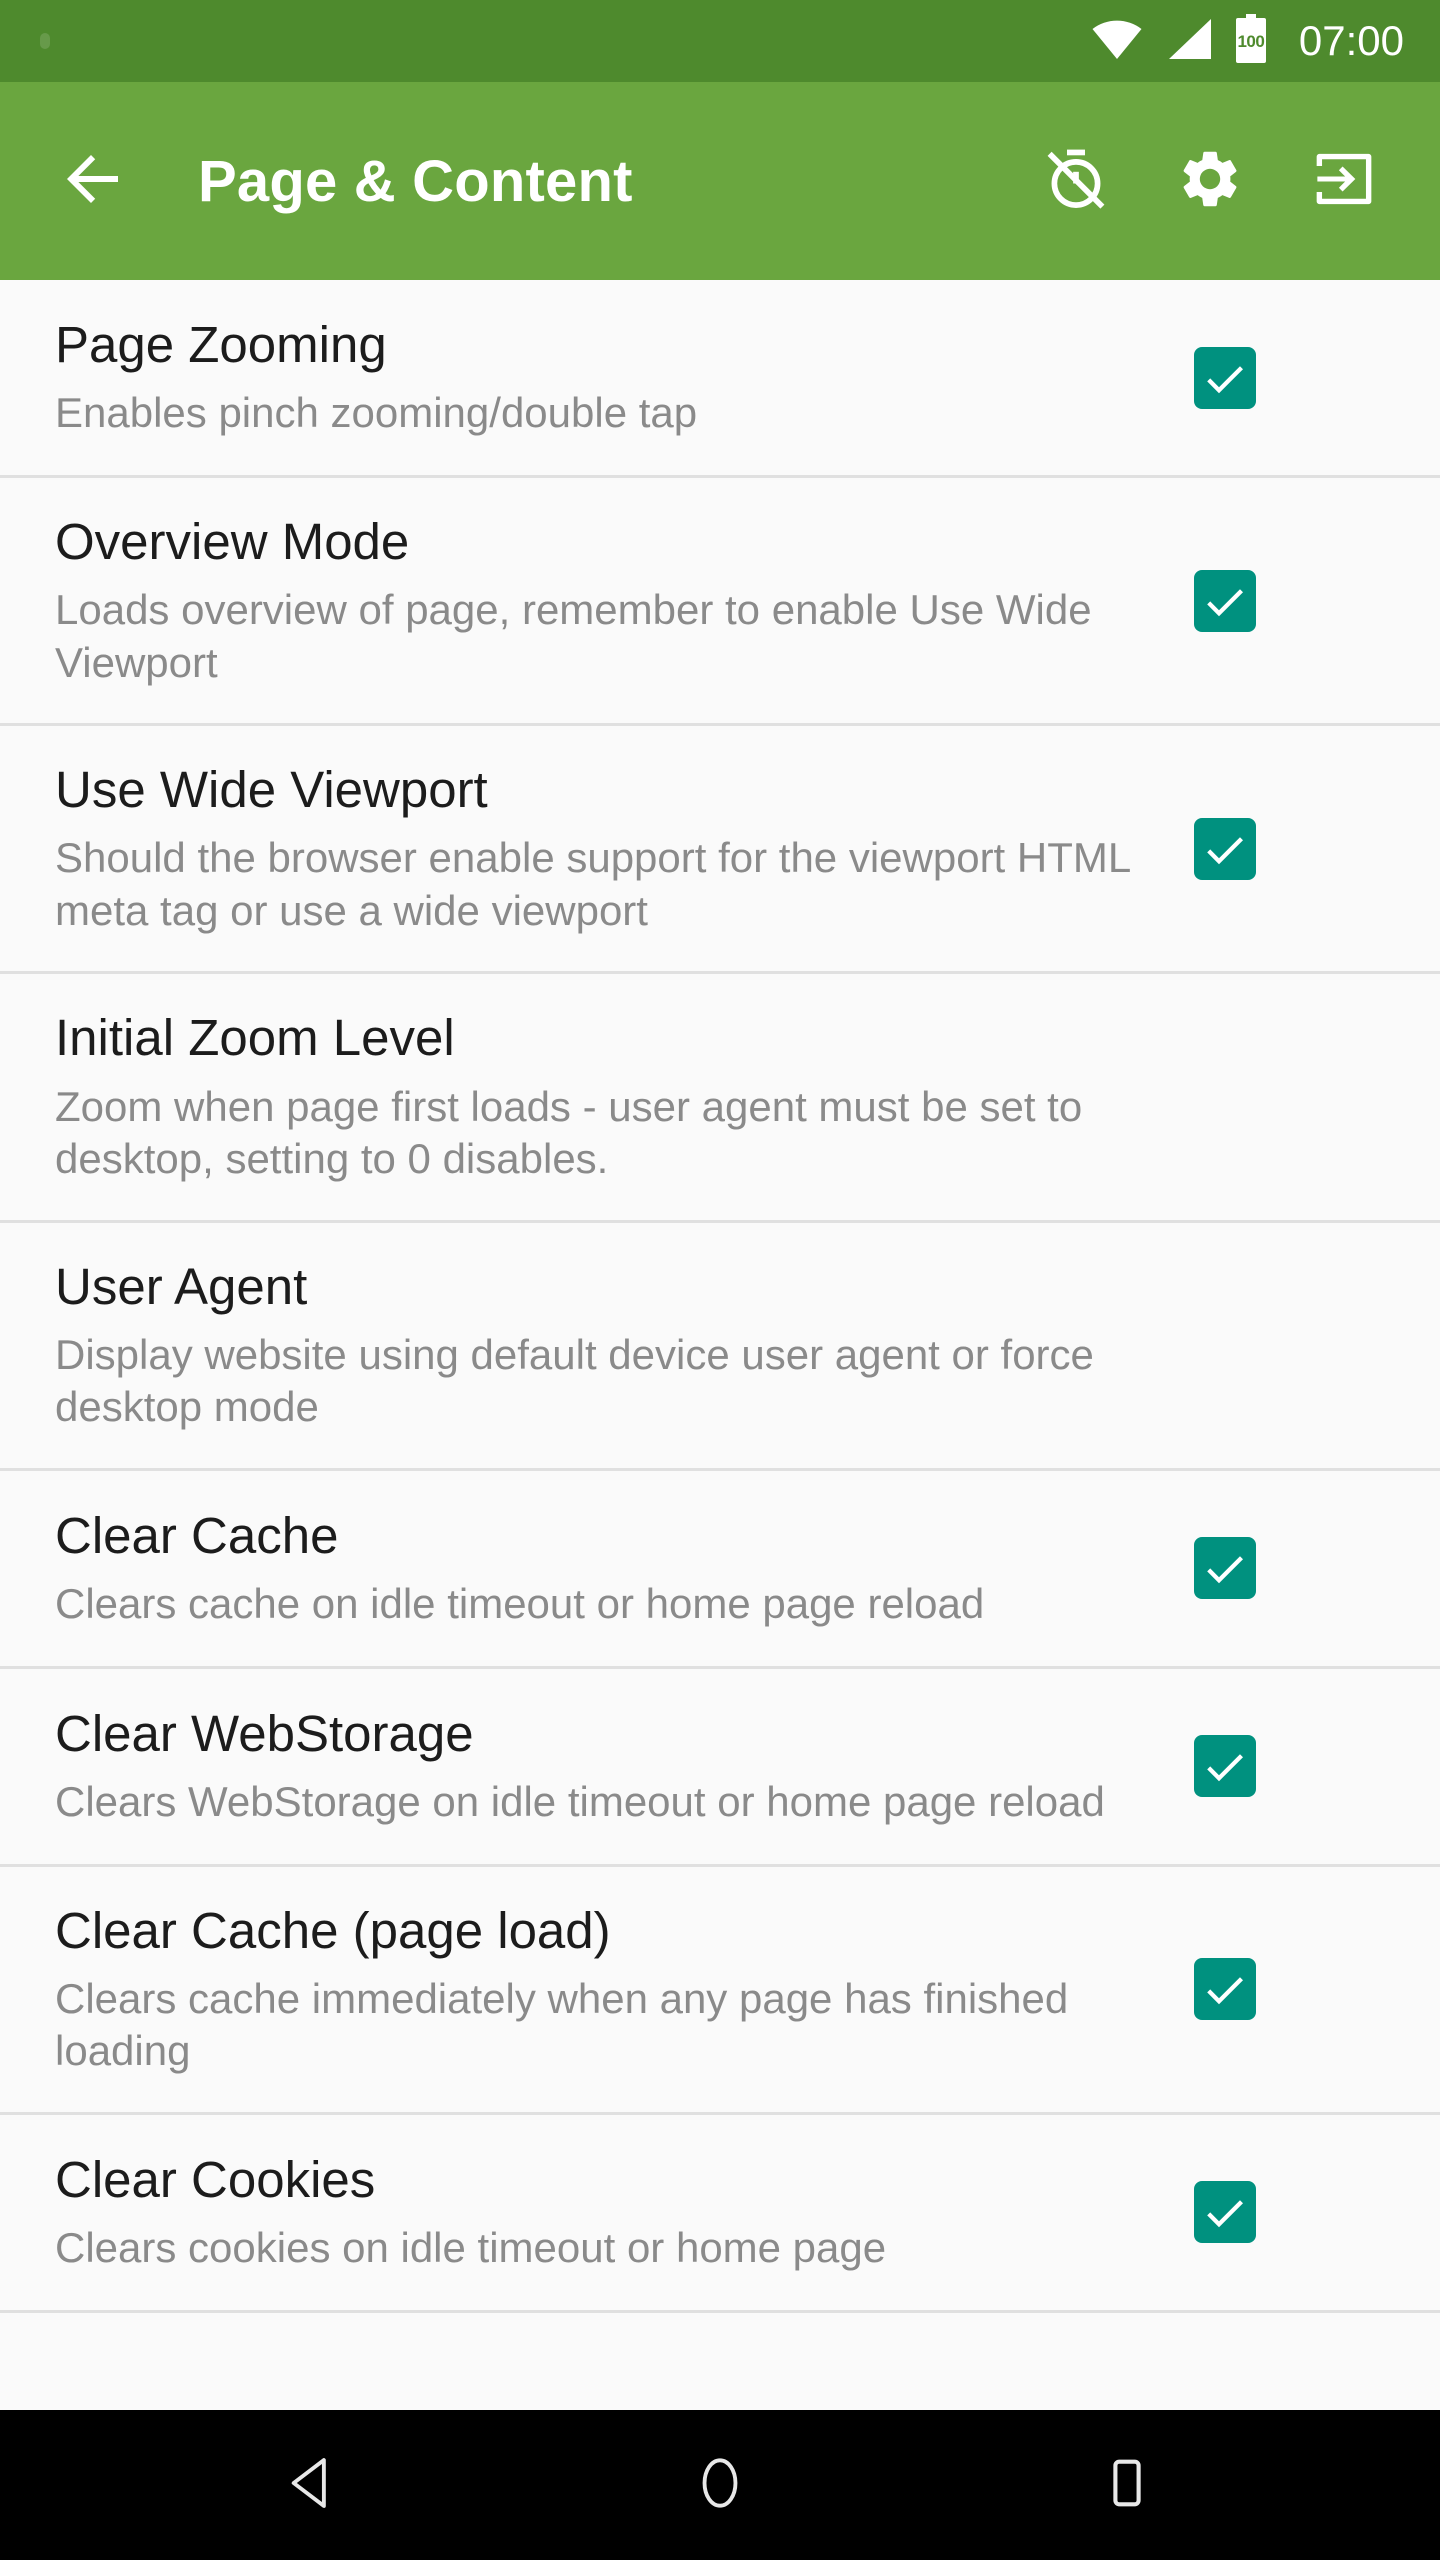  Describe the element at coordinates (221, 345) in the screenshot. I see `list-item-title: Page Zooming` at that location.